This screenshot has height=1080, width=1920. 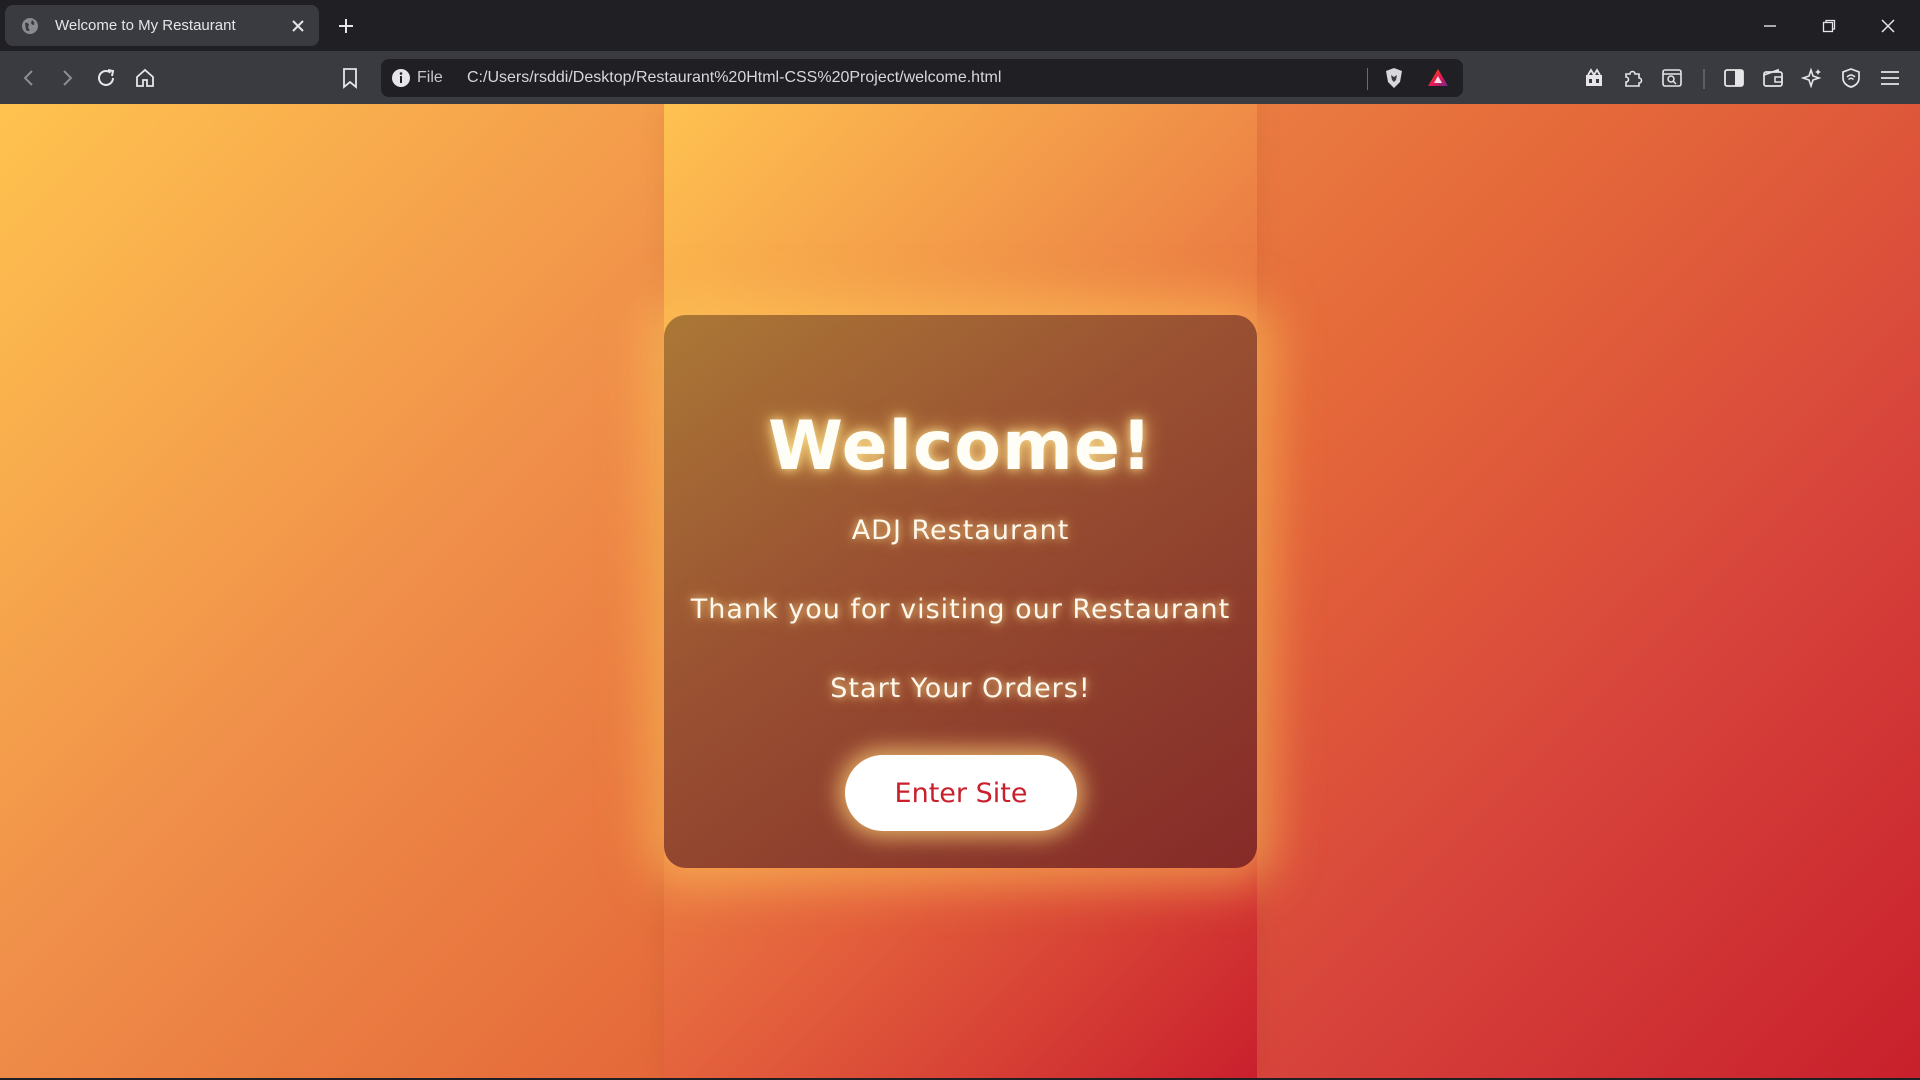 What do you see at coordinates (1888, 25) in the screenshot?
I see `close-window-icon` at bounding box center [1888, 25].